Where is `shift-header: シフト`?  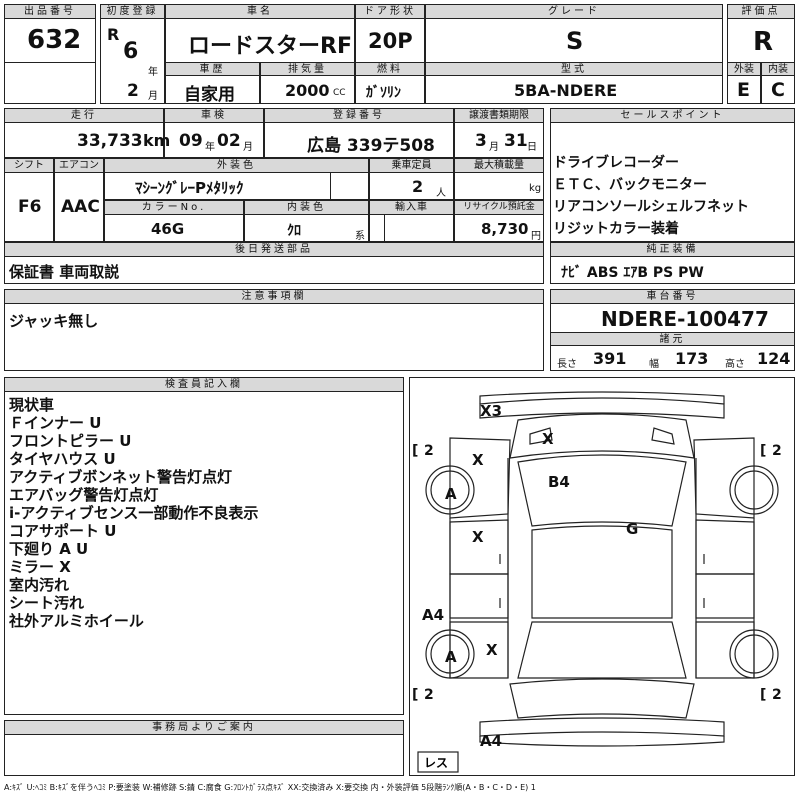
shift-header: シフト is located at coordinates (29, 165).